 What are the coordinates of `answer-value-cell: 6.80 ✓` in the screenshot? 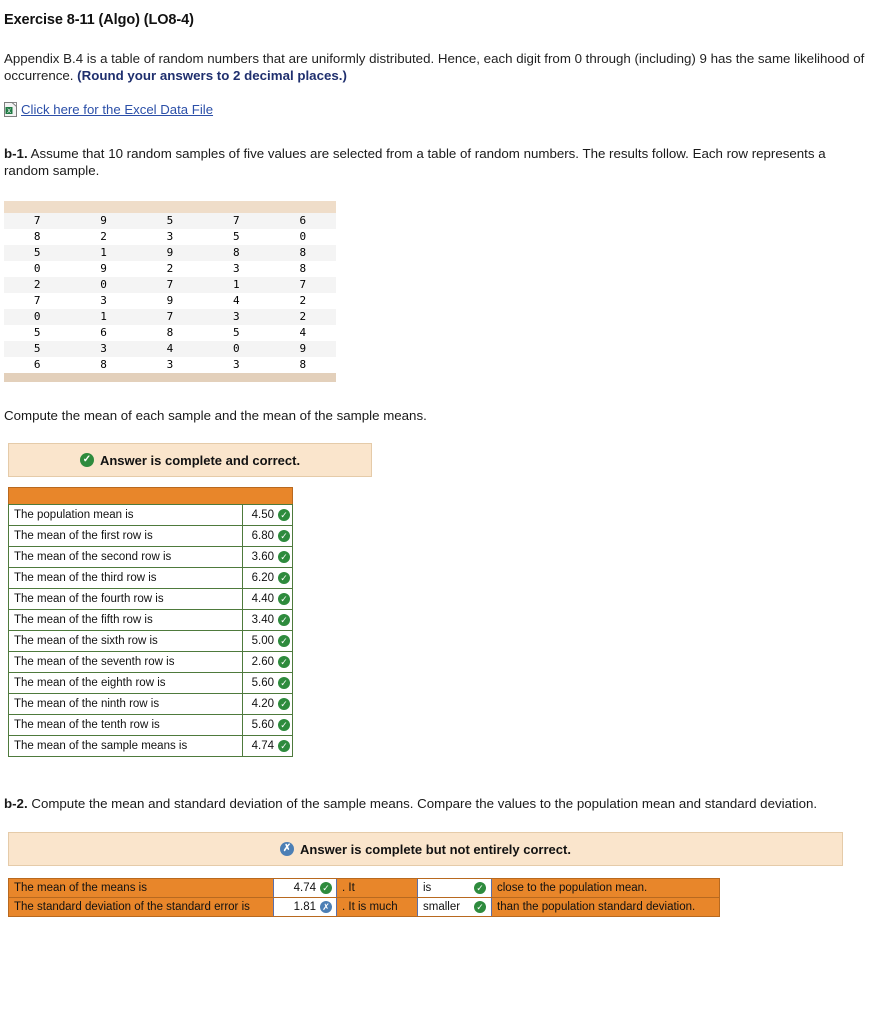 It's located at (267, 536).